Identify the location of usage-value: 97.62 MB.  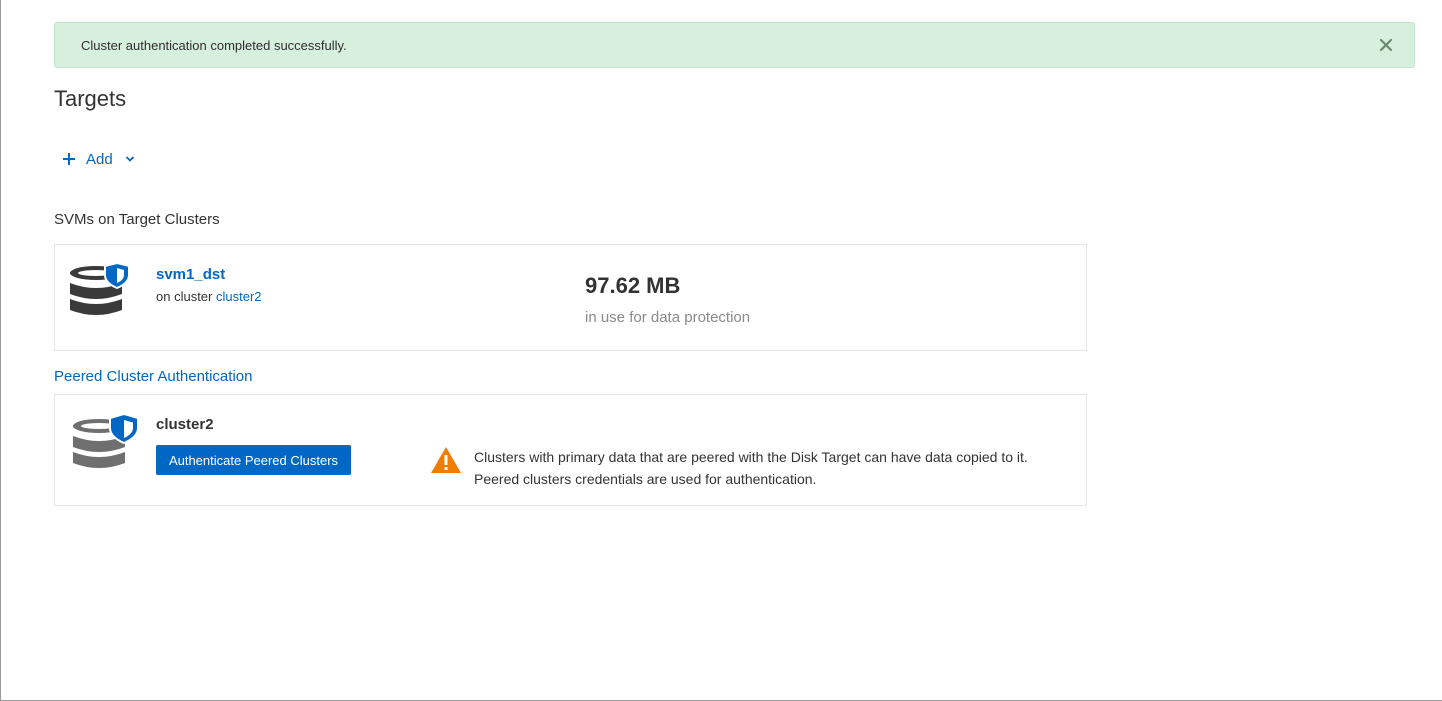
(633, 285).